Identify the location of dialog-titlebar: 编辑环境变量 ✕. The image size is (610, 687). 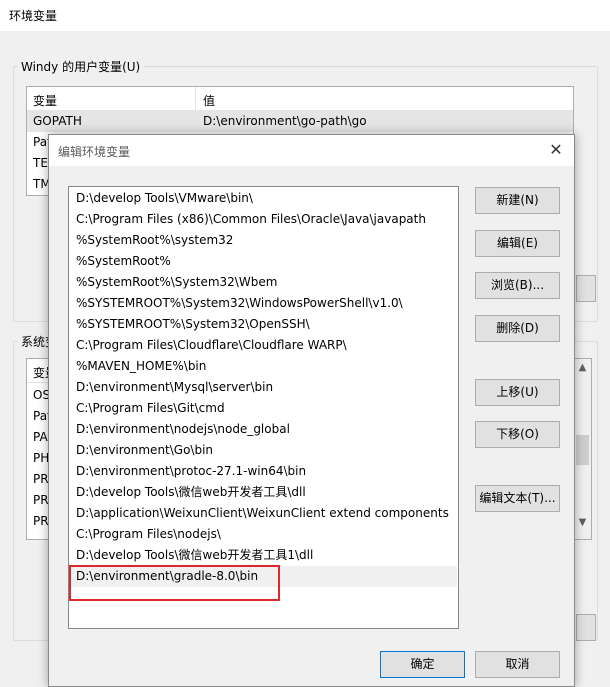
(311, 150).